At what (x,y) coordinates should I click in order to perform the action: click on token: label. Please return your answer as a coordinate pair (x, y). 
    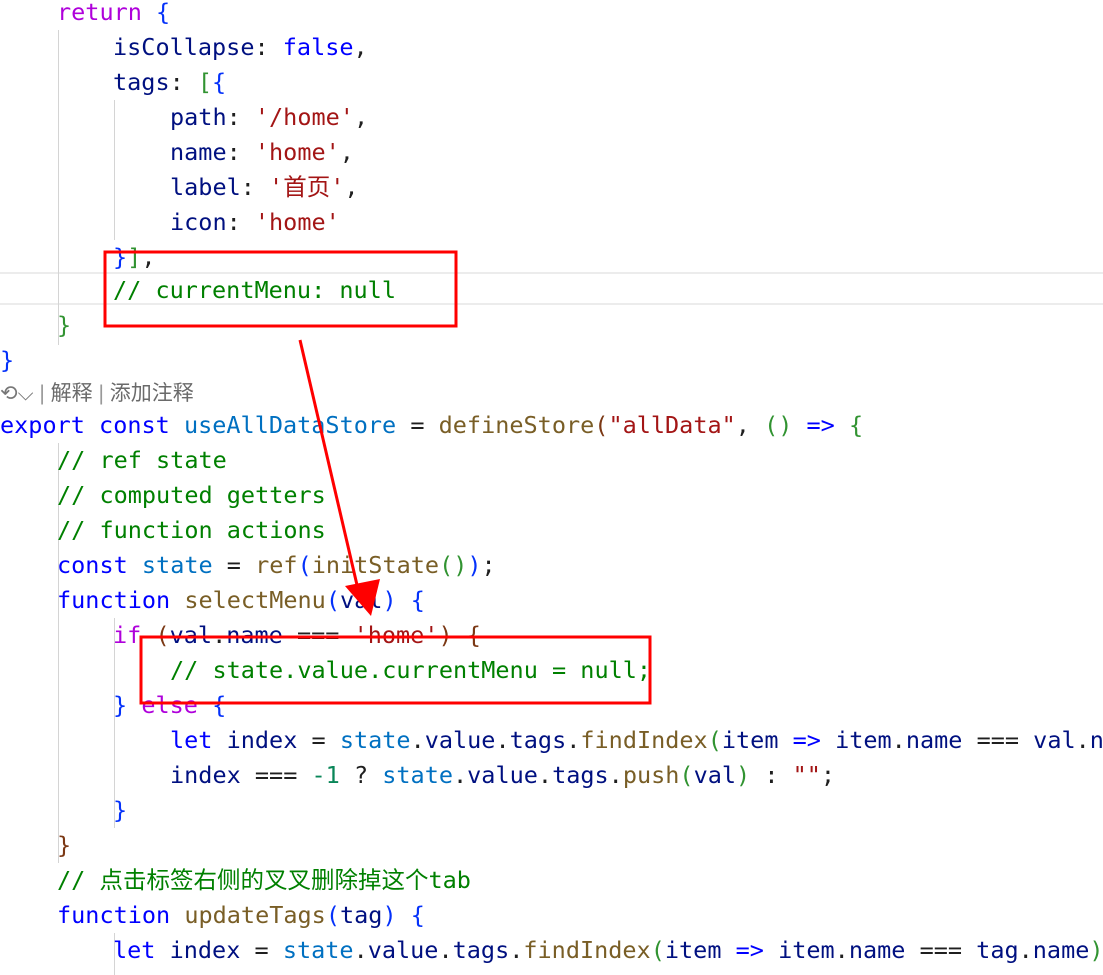
    Looking at the image, I should click on (205, 187).